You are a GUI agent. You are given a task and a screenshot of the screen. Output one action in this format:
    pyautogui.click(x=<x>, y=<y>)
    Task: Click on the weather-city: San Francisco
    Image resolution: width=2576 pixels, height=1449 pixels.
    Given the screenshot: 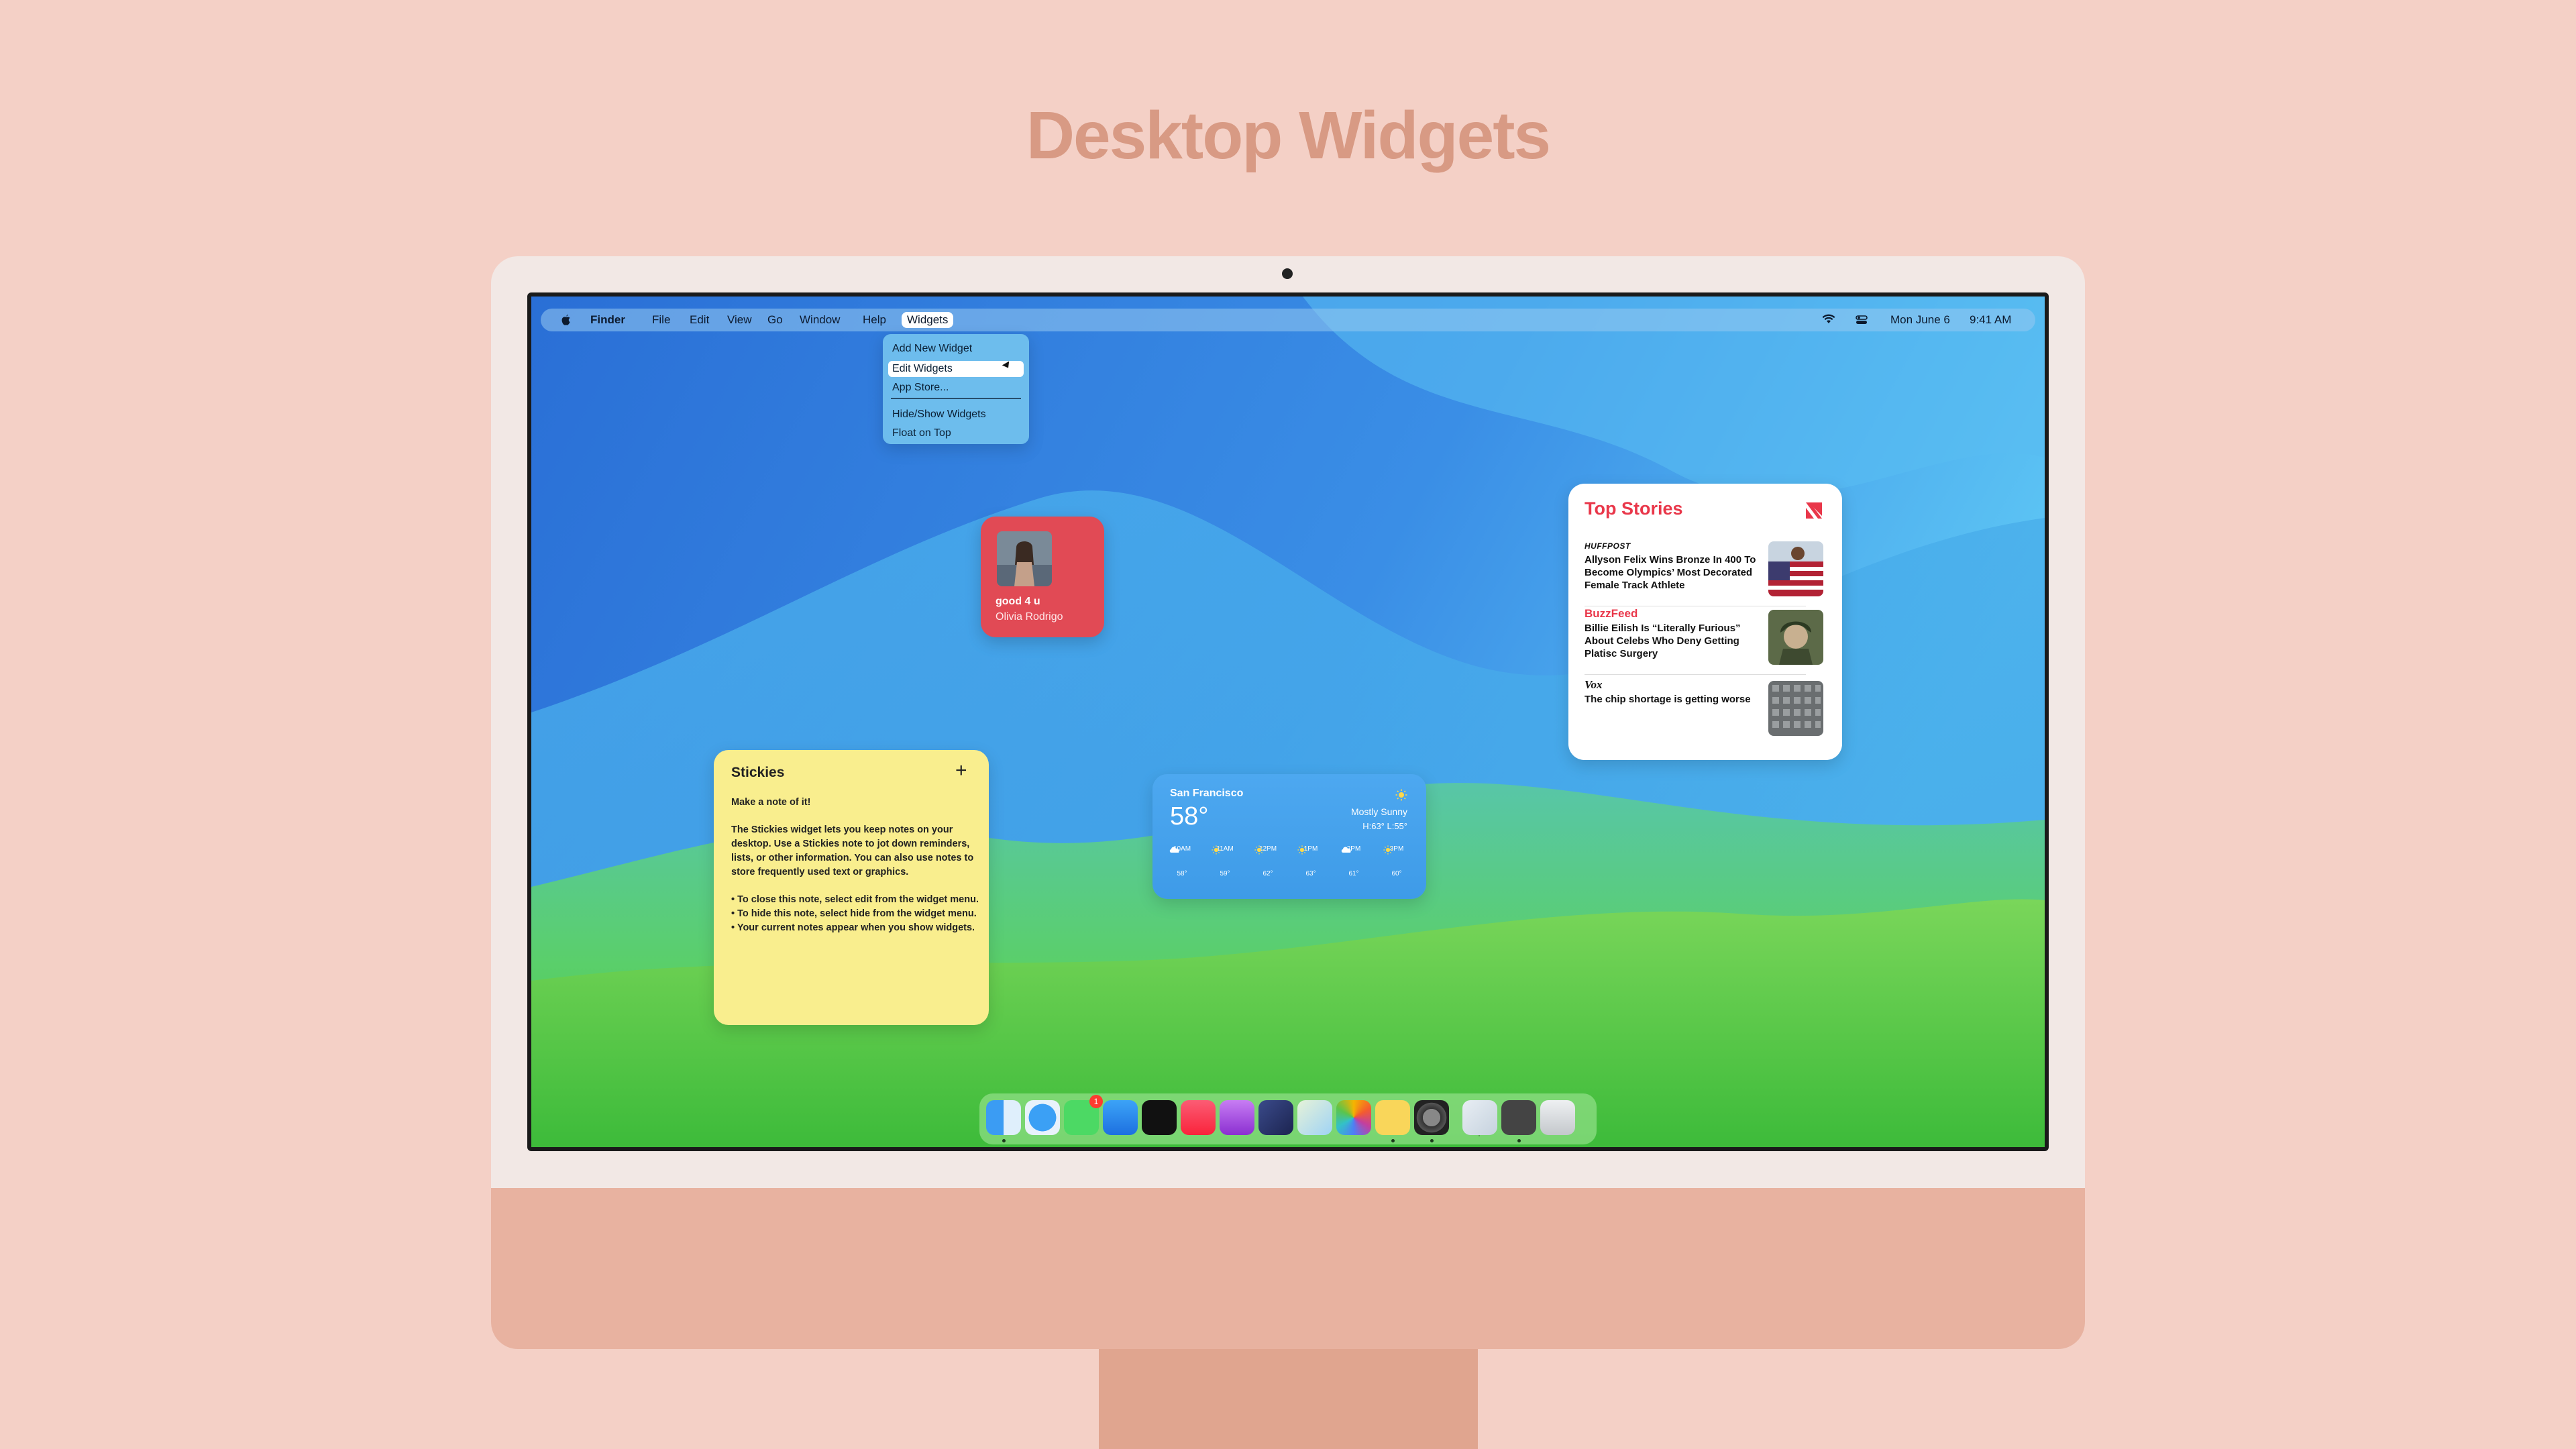 What is the action you would take?
    pyautogui.click(x=1207, y=793)
    